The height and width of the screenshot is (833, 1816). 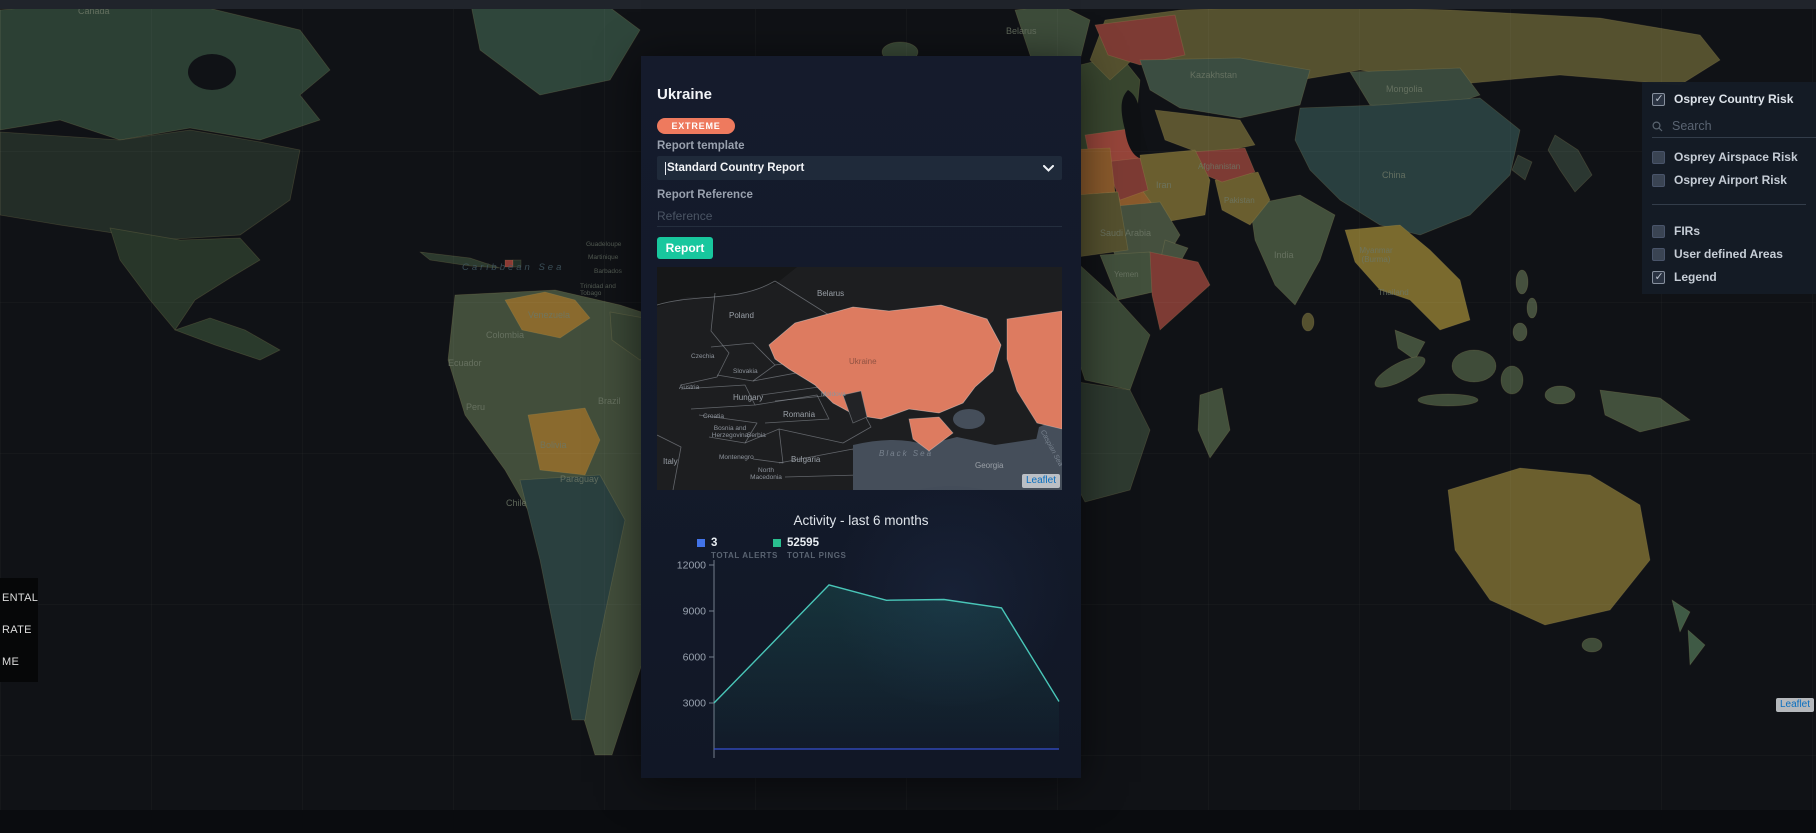 I want to click on text-caret, so click(x=665, y=168).